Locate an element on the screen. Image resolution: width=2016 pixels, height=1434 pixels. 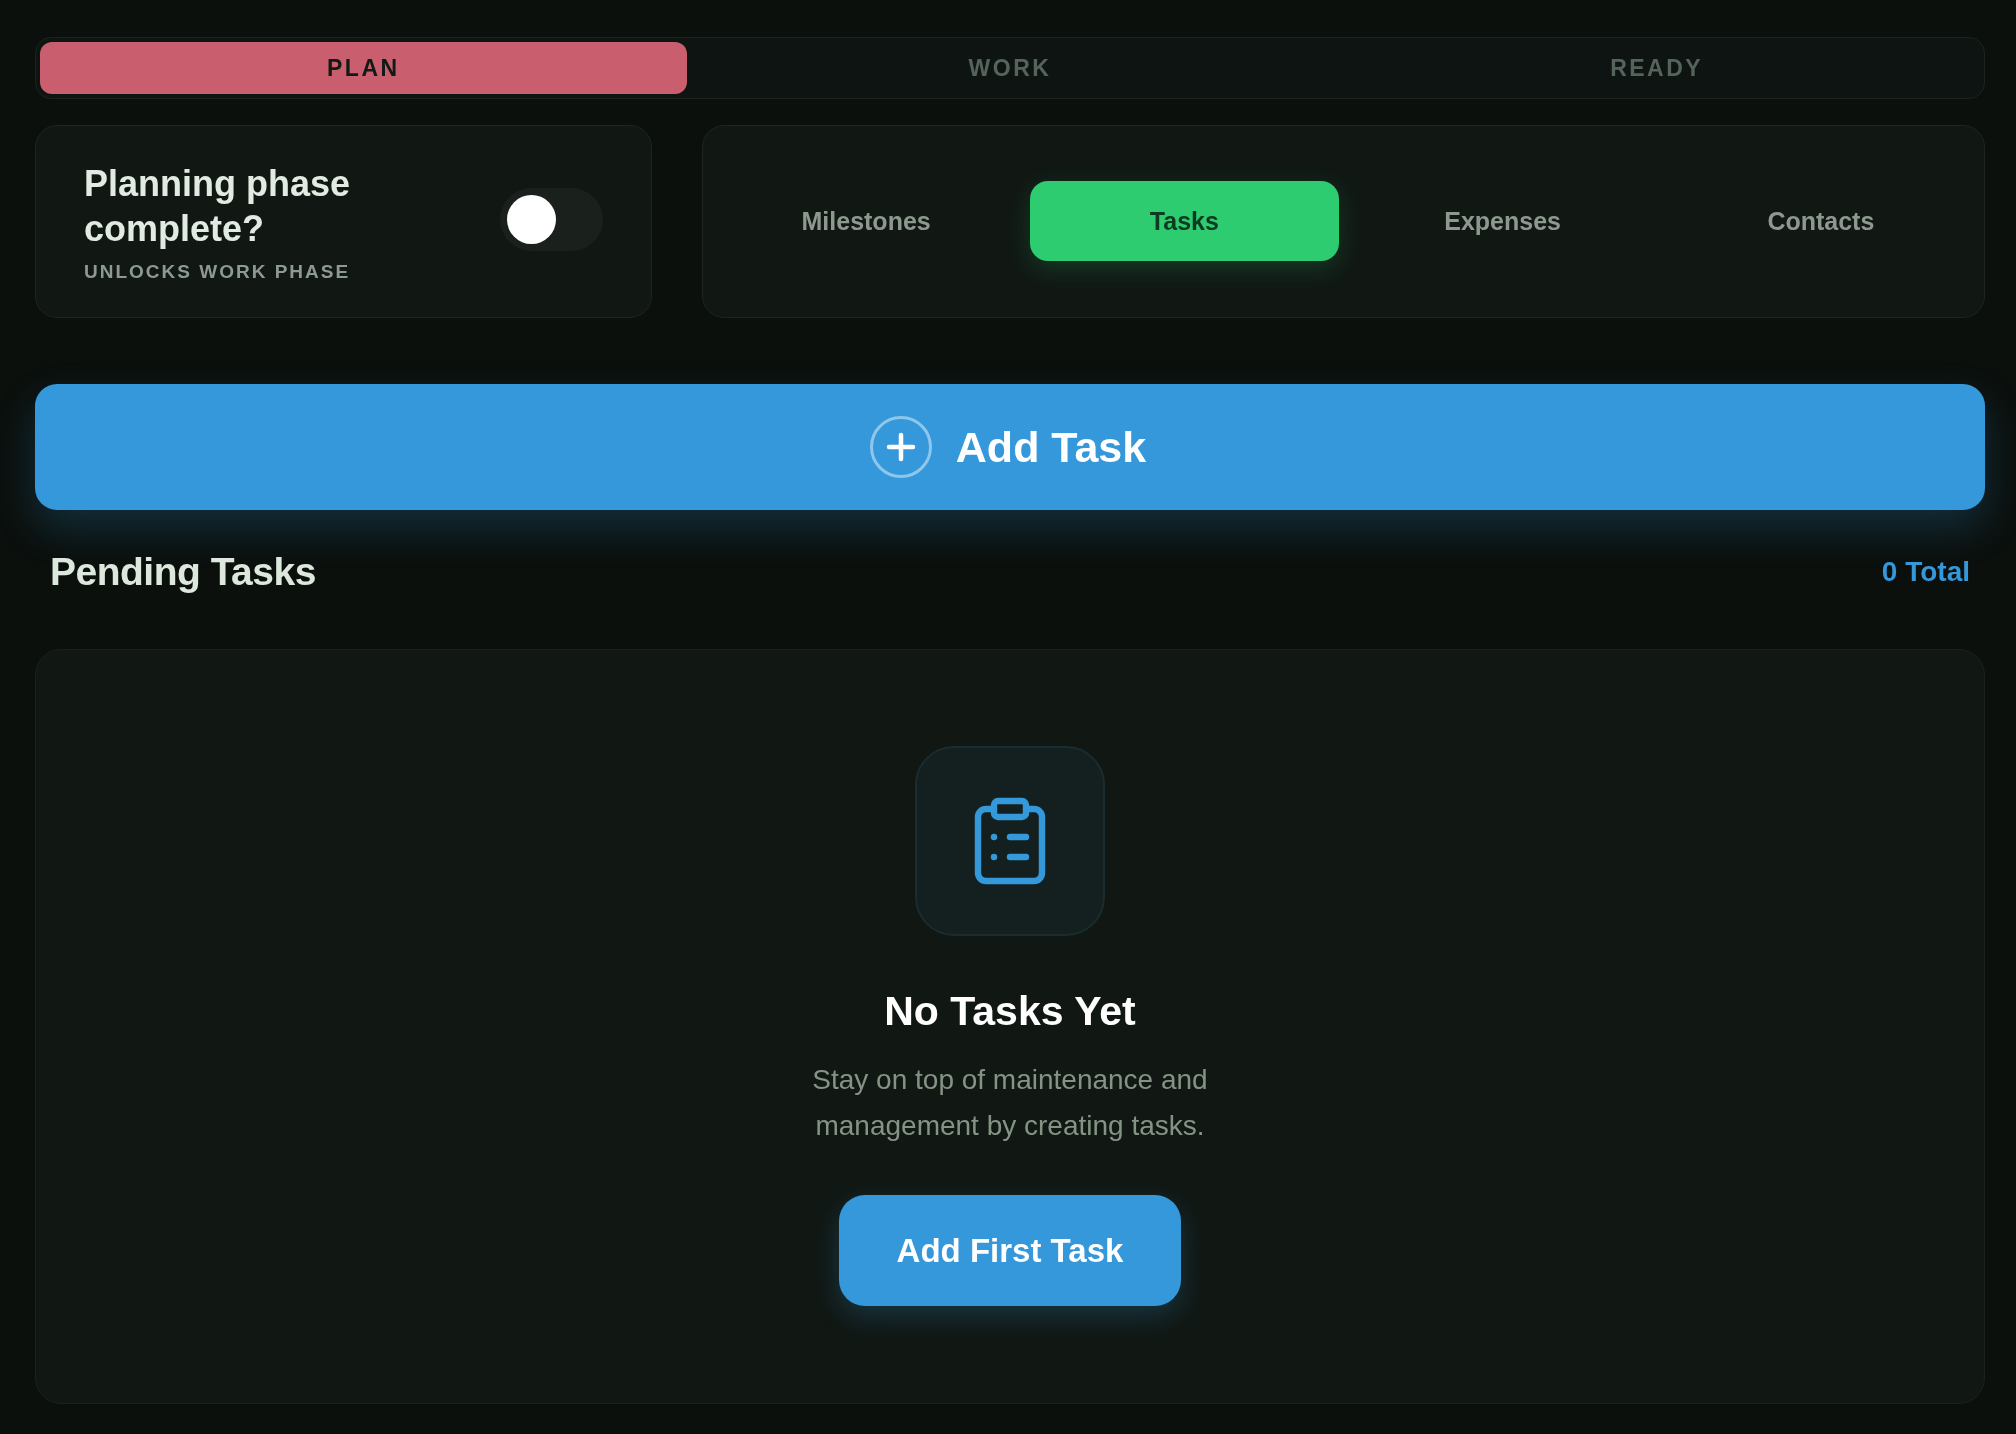
add-task-button: Add Task is located at coordinates (1010, 447).